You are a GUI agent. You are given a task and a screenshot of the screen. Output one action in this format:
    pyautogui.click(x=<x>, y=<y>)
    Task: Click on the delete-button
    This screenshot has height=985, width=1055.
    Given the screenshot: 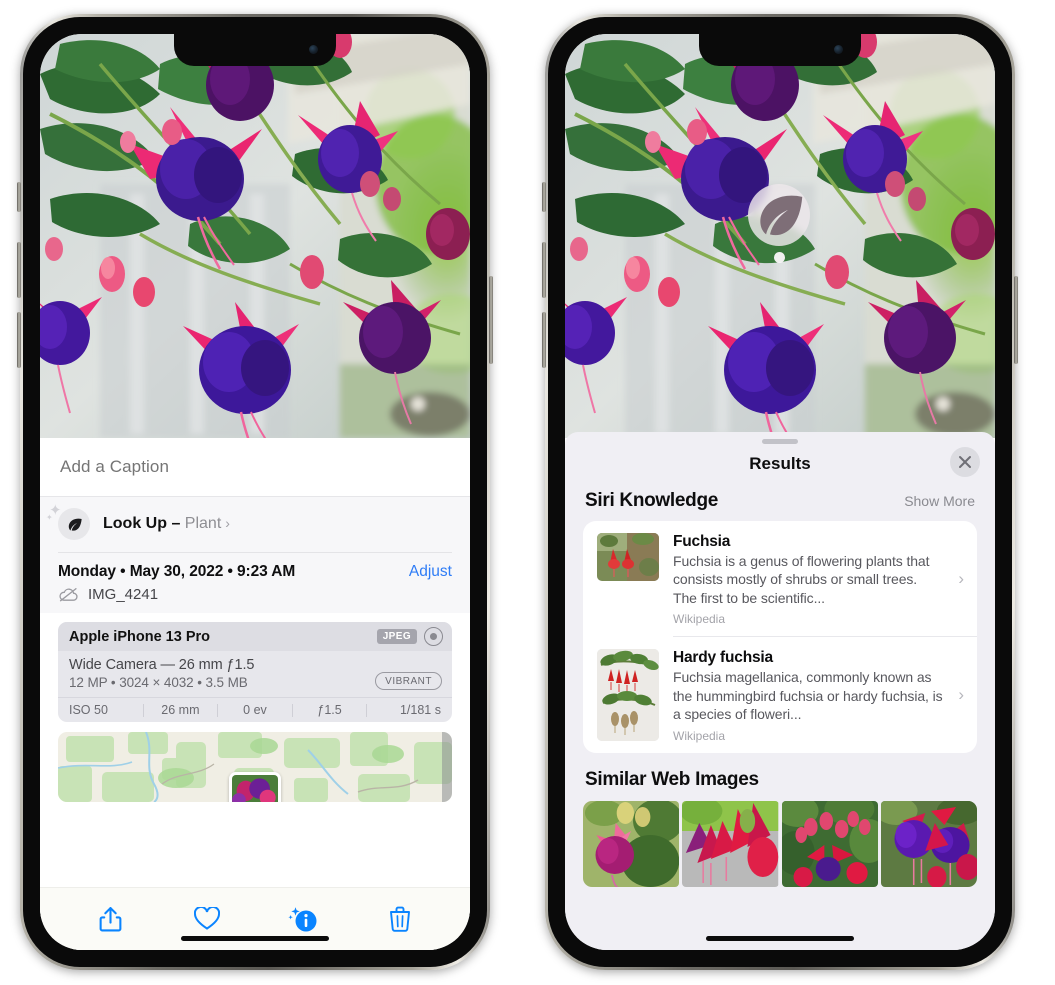 What is the action you would take?
    pyautogui.click(x=400, y=919)
    